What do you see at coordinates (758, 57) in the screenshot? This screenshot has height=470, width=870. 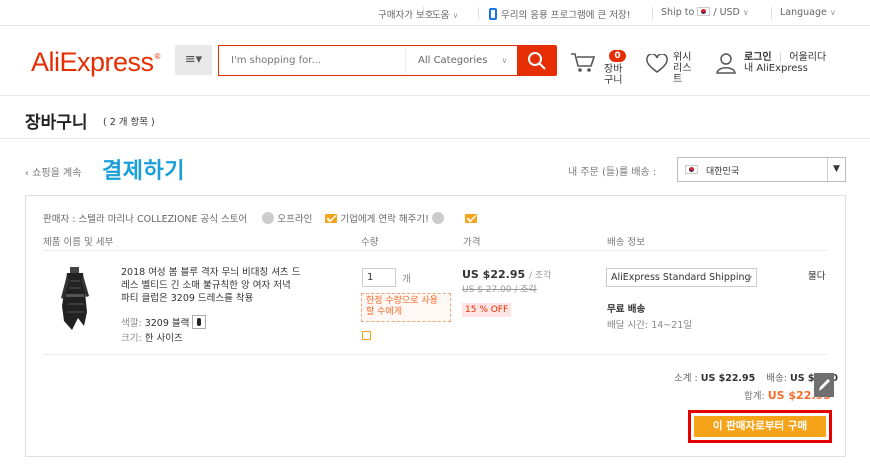 I see `login-link: 로그인` at bounding box center [758, 57].